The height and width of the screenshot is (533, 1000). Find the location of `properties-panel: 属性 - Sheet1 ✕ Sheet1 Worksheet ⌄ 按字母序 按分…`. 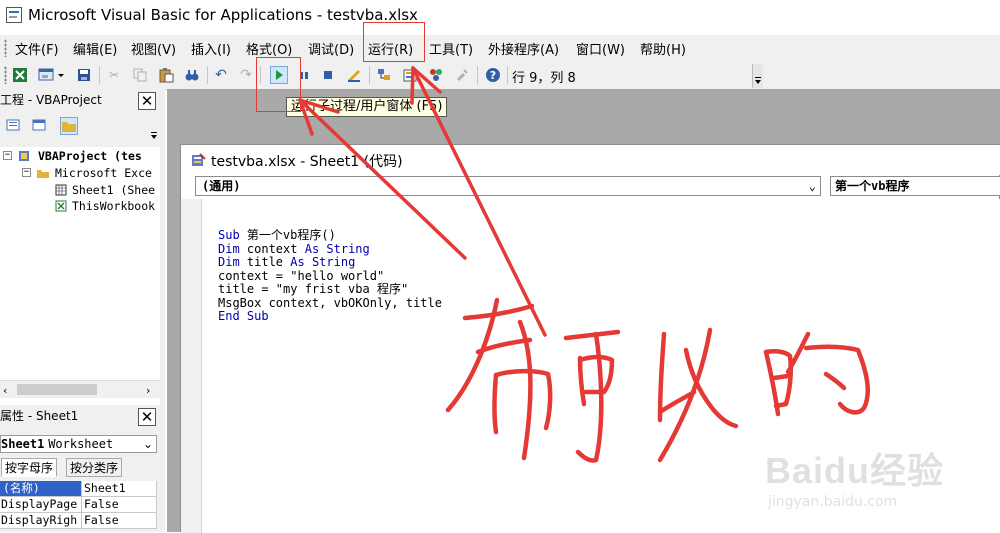

properties-panel: 属性 - Sheet1 ✕ Sheet1 Worksheet ⌄ 按字母序 按分… is located at coordinates (82, 468).